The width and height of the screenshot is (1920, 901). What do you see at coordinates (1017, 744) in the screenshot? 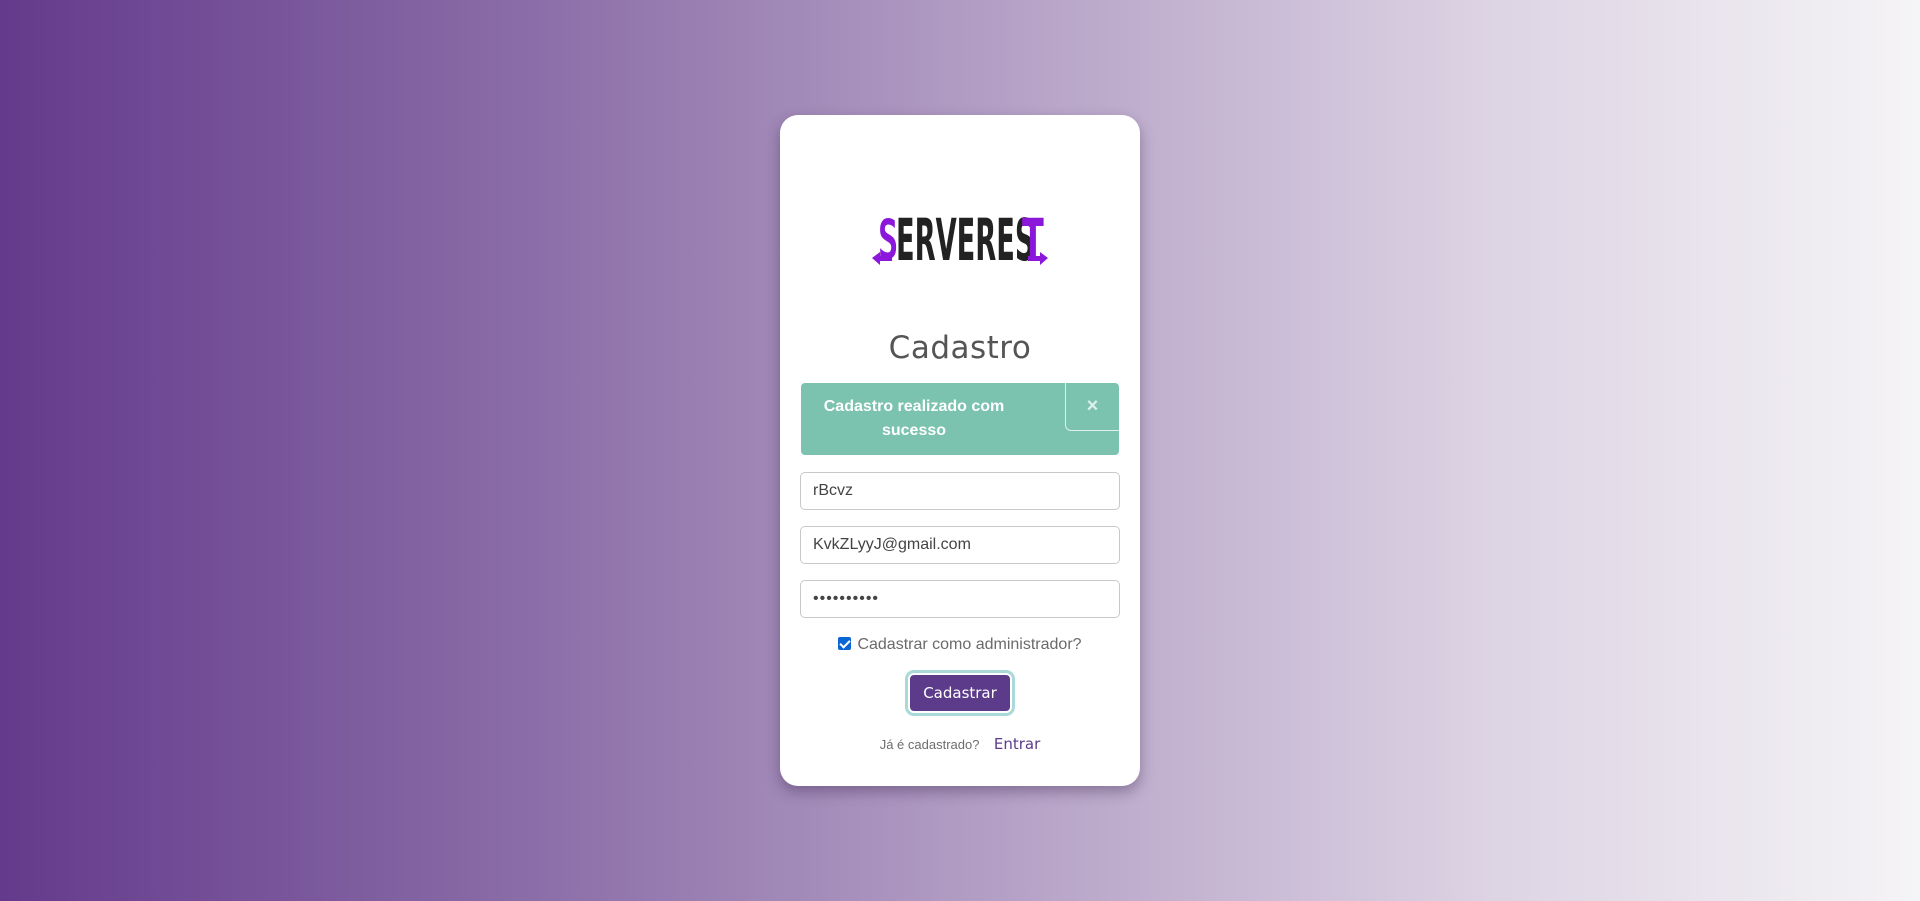
I see `login-link: Entrar` at bounding box center [1017, 744].